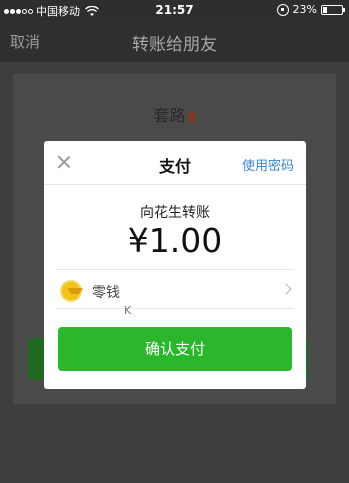  Describe the element at coordinates (175, 163) in the screenshot. I see `dialog-header: 支付 使用密码` at that location.